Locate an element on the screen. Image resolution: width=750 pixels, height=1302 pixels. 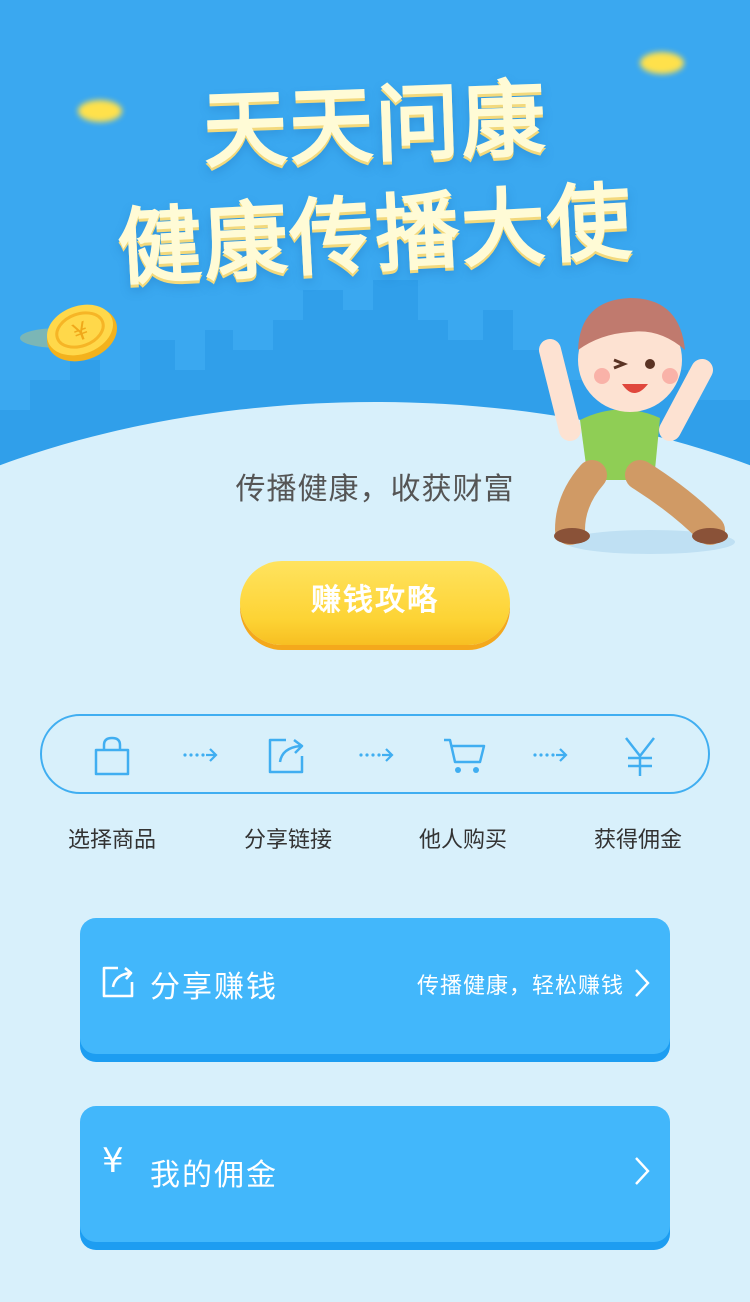
cart-icon is located at coordinates (465, 755).